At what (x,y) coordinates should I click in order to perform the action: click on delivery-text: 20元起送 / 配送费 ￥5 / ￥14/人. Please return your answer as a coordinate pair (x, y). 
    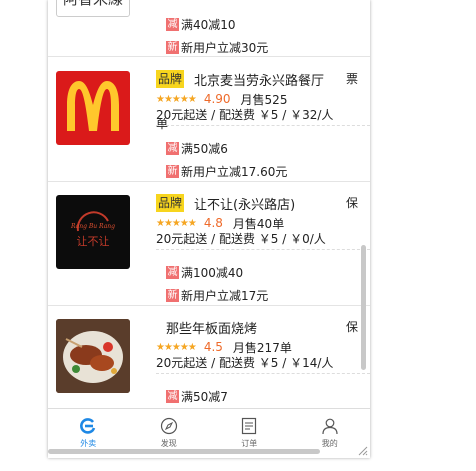
    Looking at the image, I should click on (245, 363).